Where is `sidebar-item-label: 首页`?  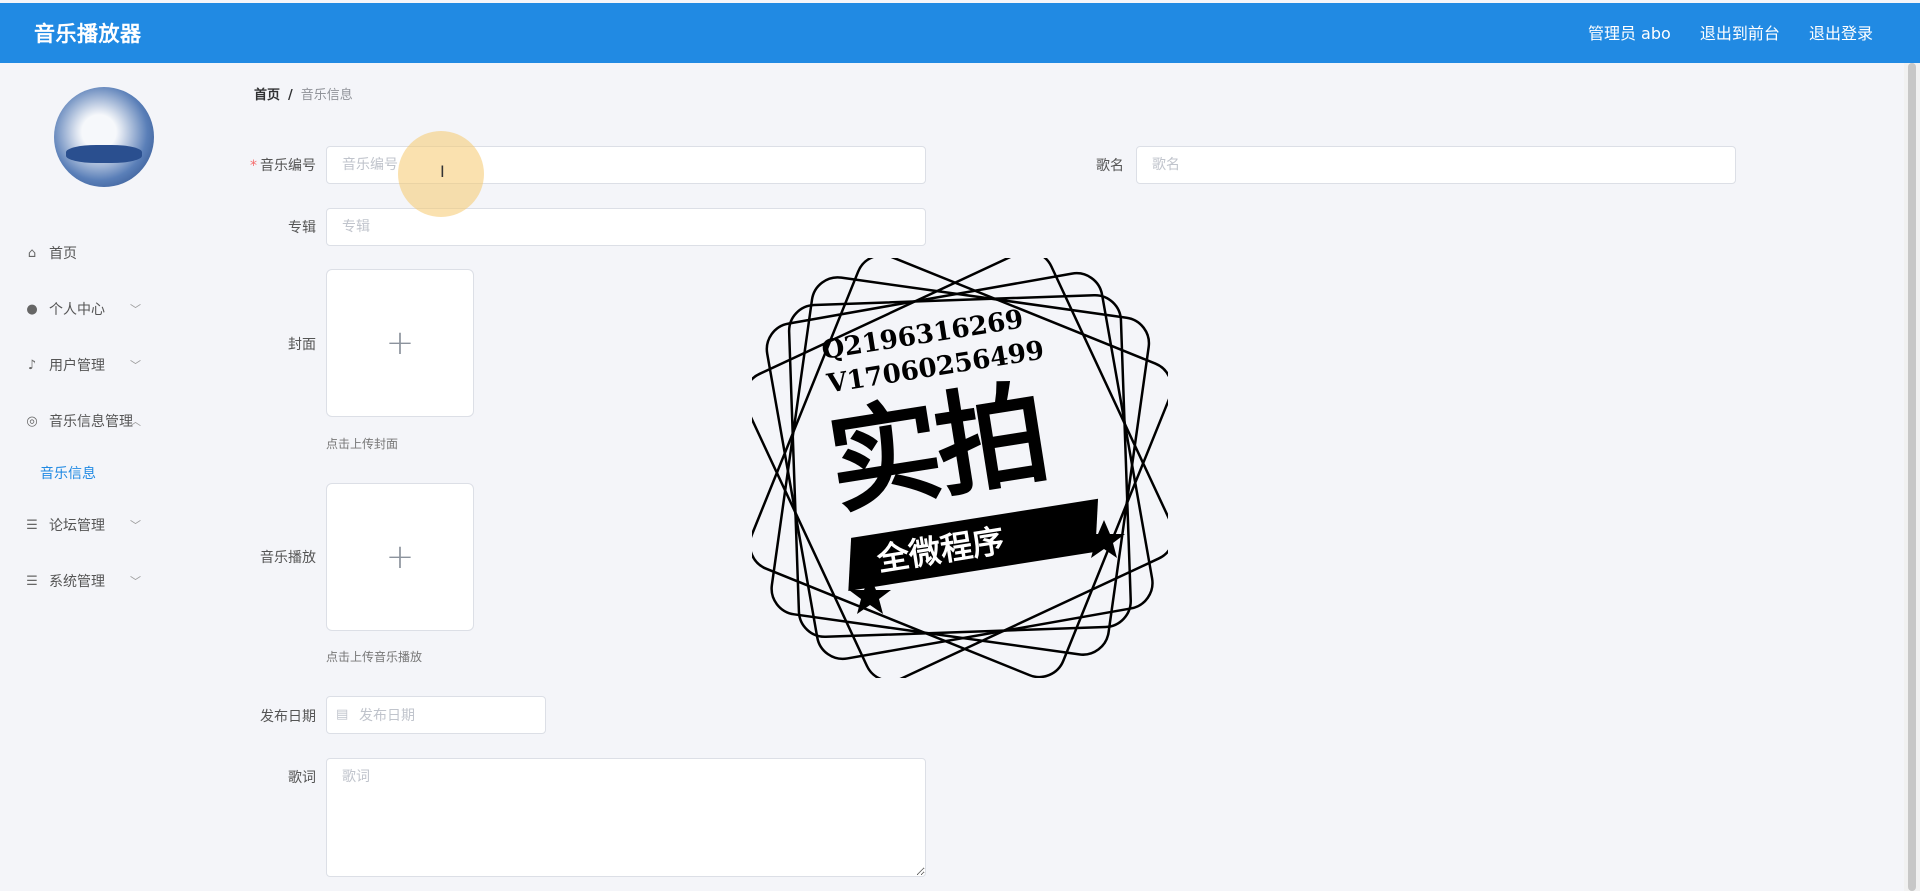
sidebar-item-label: 首页 is located at coordinates (63, 254).